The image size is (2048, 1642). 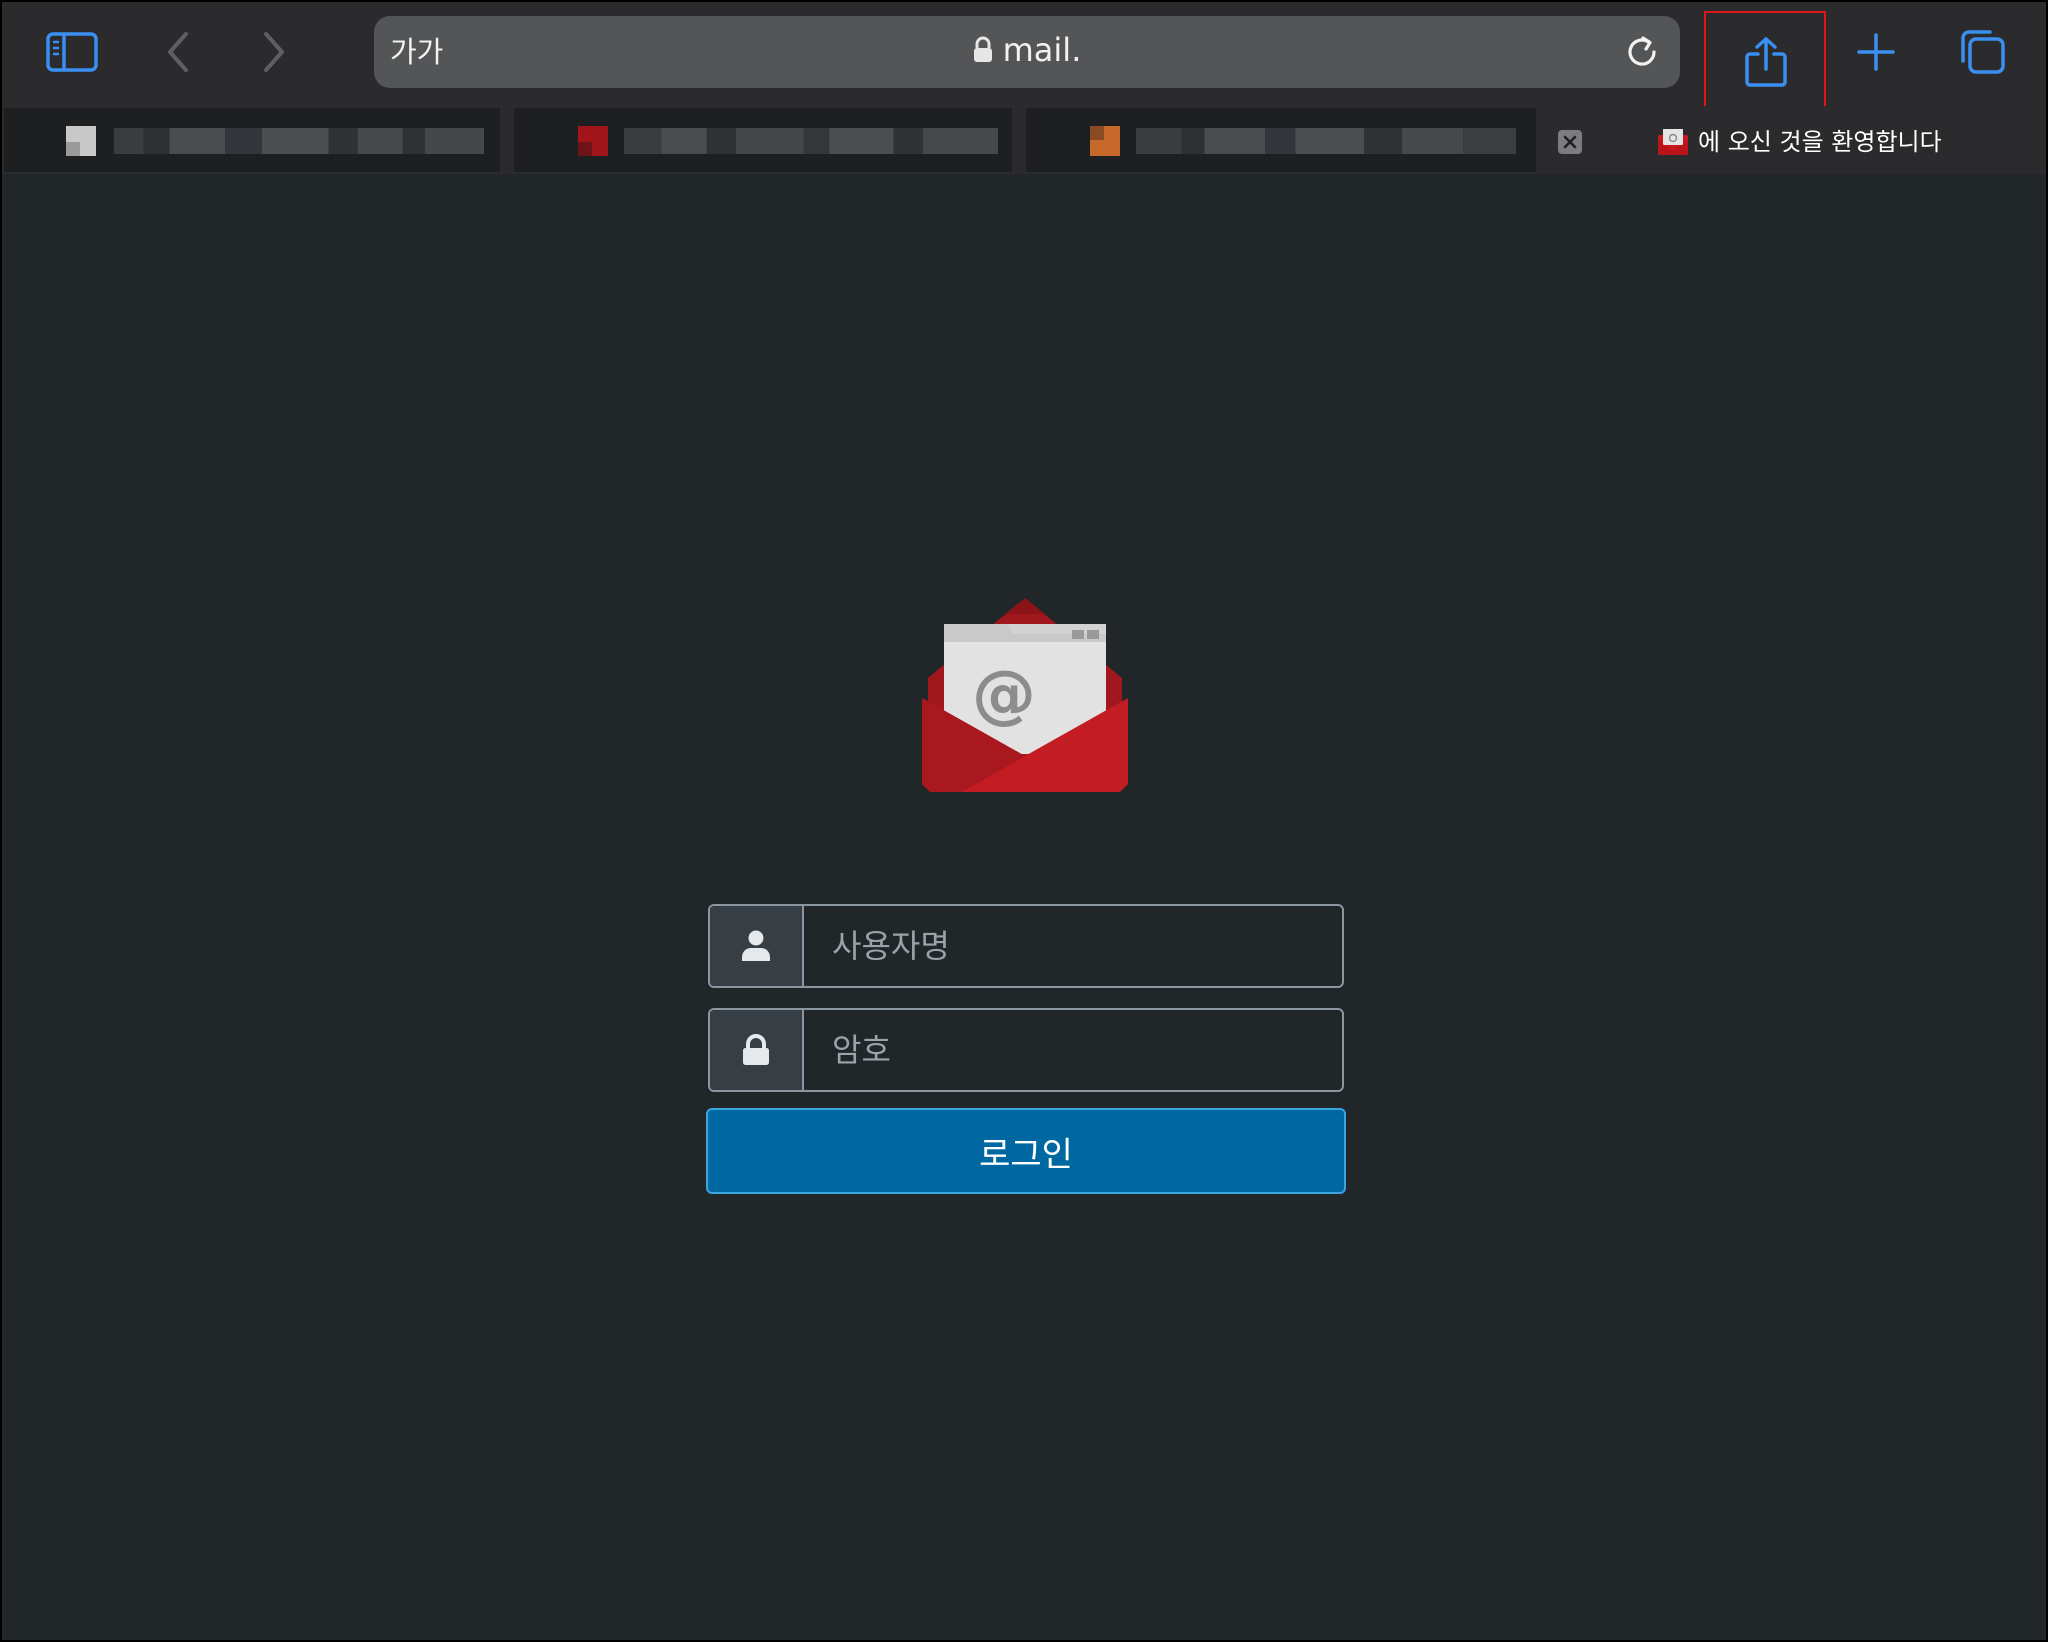 I want to click on username-input, so click(x=1073, y=946).